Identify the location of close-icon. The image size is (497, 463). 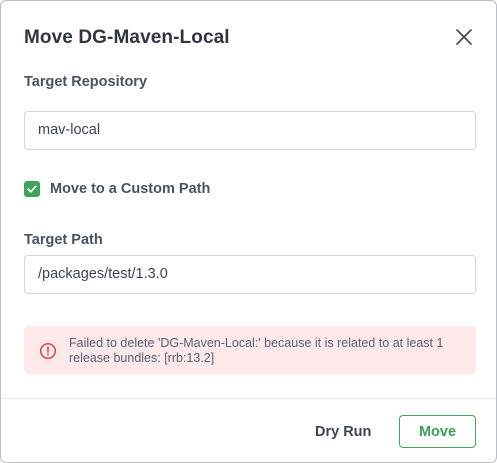
(464, 37).